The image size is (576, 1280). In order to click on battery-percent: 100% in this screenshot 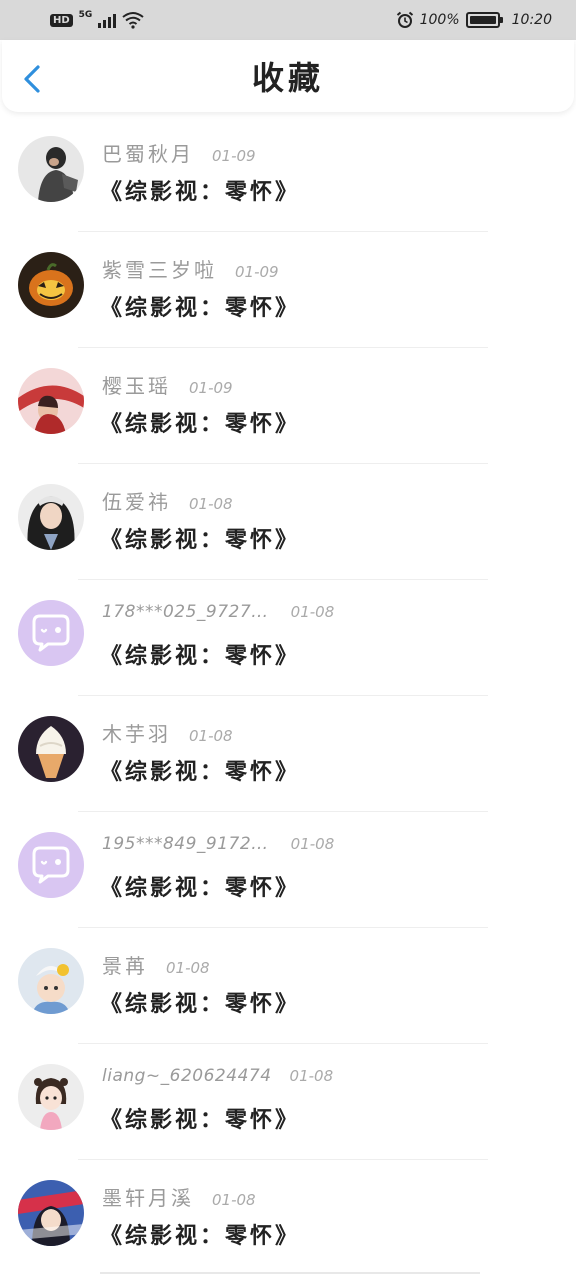, I will do `click(439, 20)`.